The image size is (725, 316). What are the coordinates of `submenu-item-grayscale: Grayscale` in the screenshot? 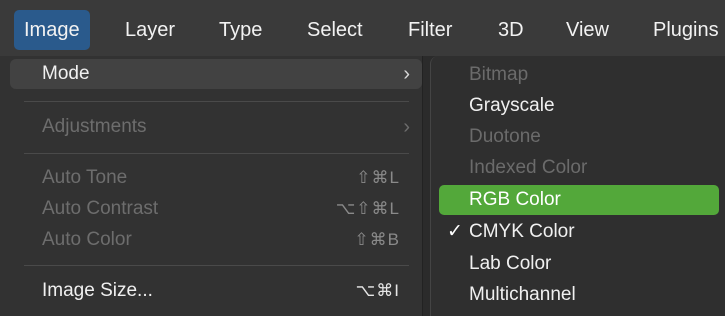 It's located at (579, 106).